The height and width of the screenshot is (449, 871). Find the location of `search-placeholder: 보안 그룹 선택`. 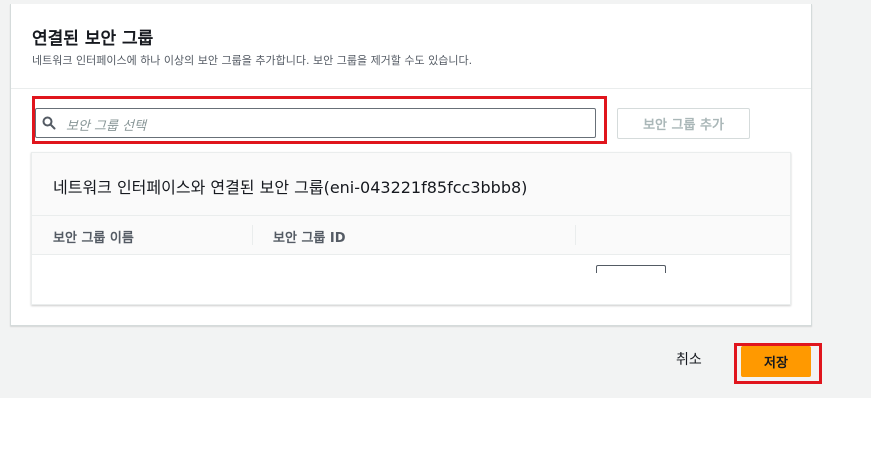

search-placeholder: 보안 그룹 선택 is located at coordinates (106, 126).